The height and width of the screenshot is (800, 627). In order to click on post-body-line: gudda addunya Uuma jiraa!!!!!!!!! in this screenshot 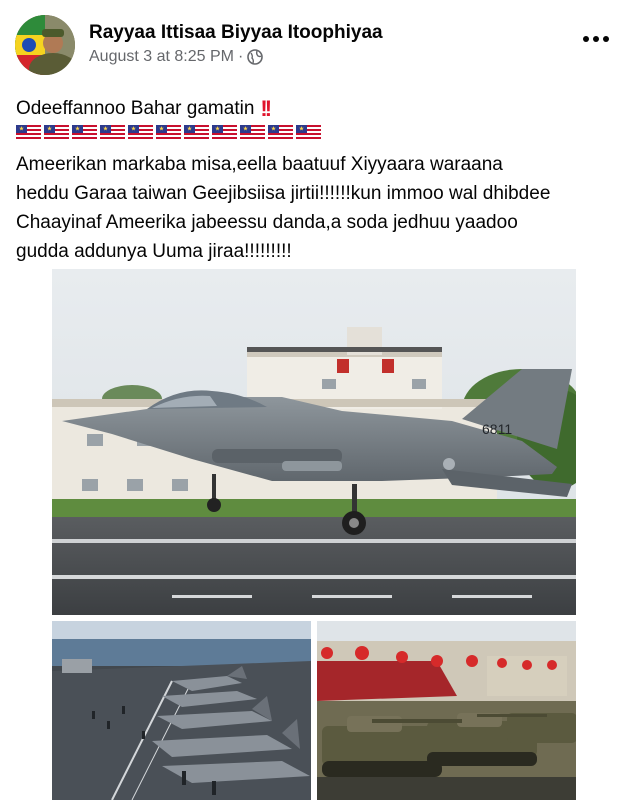, I will do `click(154, 251)`.